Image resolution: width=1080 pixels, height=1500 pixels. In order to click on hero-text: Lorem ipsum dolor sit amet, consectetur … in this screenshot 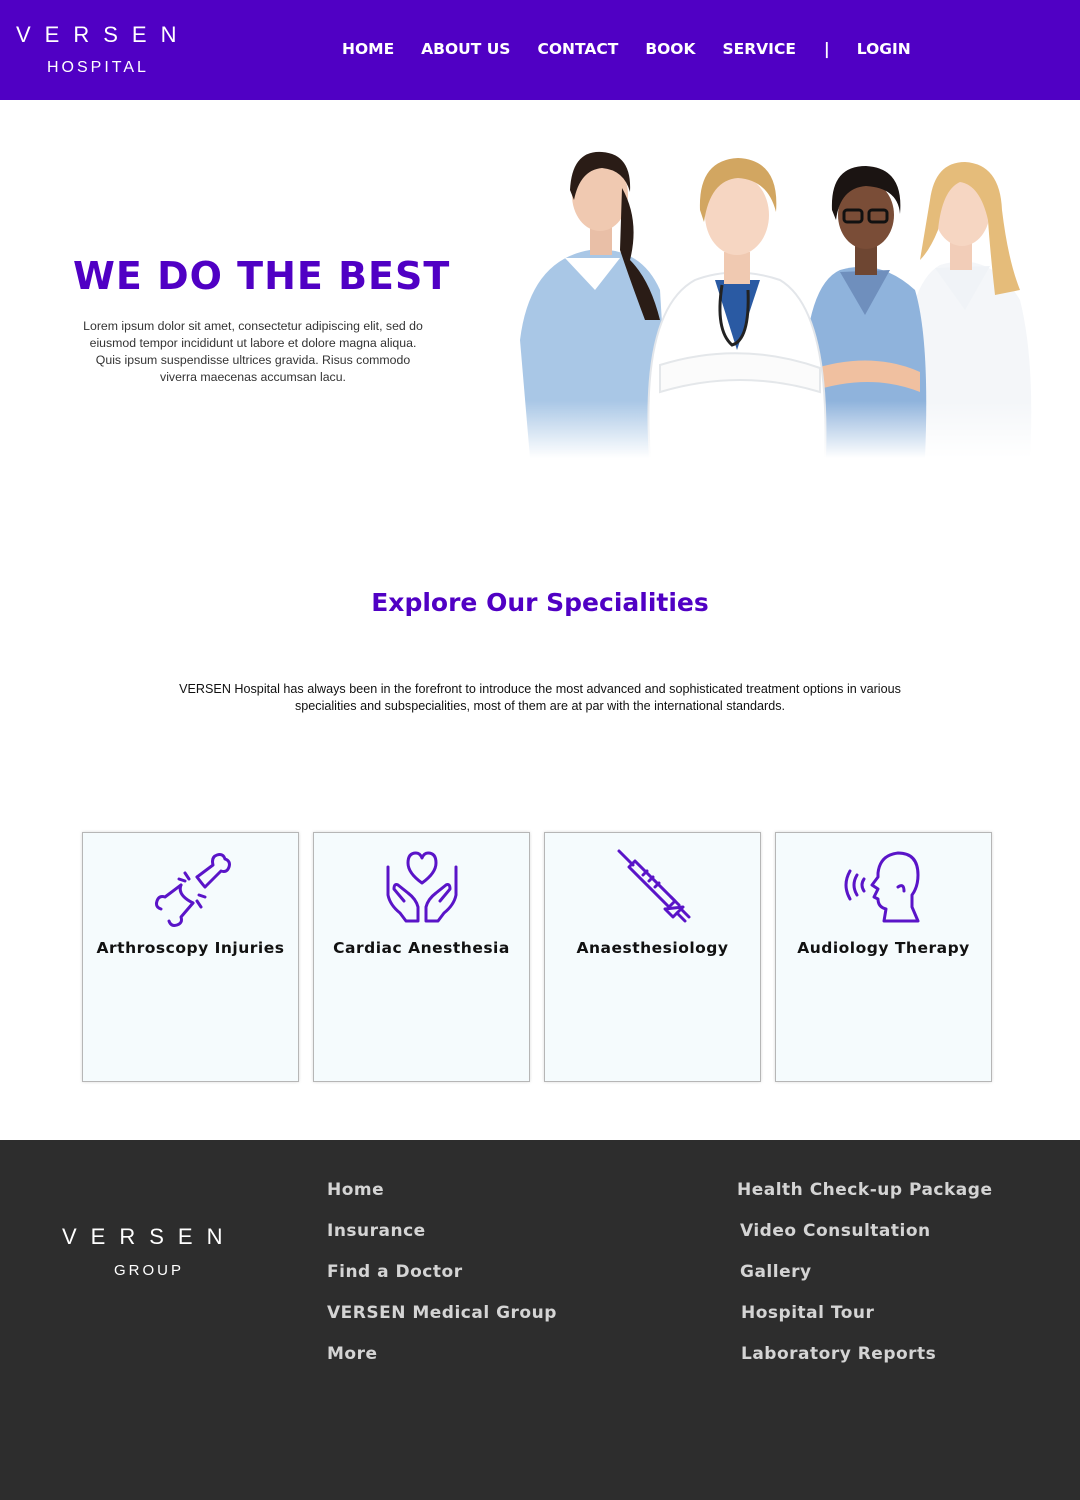, I will do `click(253, 351)`.